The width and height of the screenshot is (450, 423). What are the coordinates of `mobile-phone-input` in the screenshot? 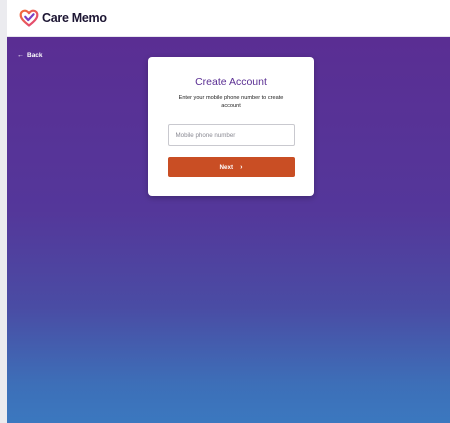 It's located at (231, 135).